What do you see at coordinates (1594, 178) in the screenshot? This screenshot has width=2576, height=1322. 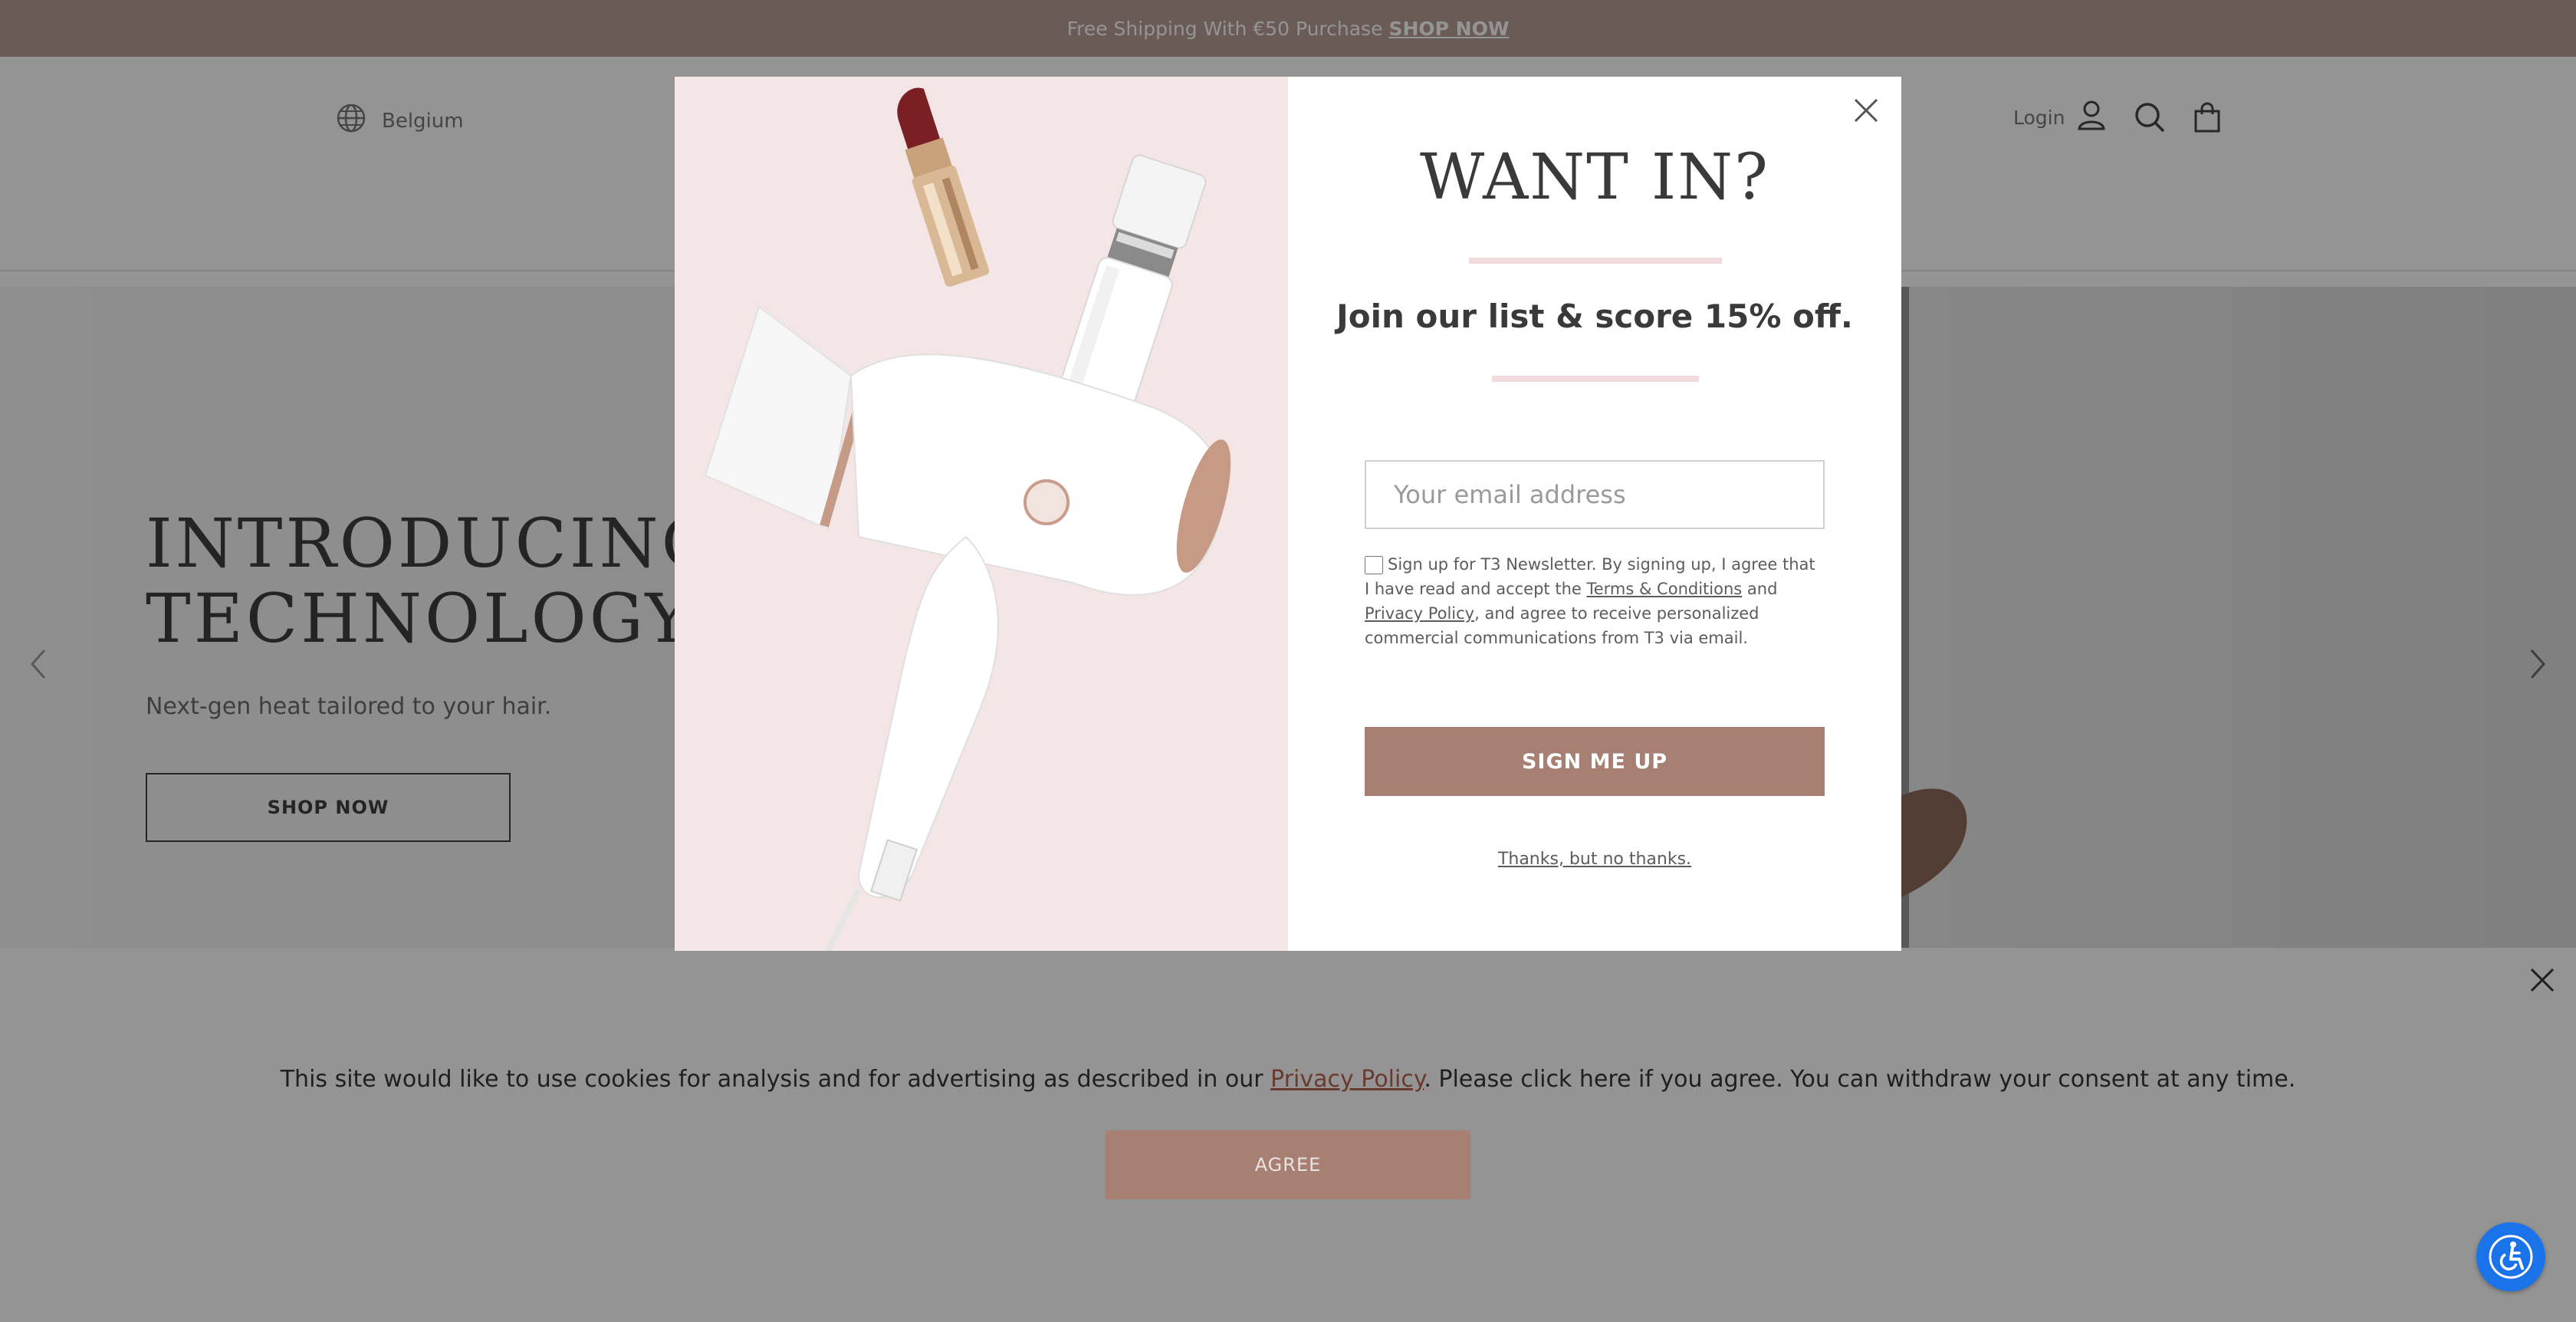 I see `modal-title: WANT IN?` at bounding box center [1594, 178].